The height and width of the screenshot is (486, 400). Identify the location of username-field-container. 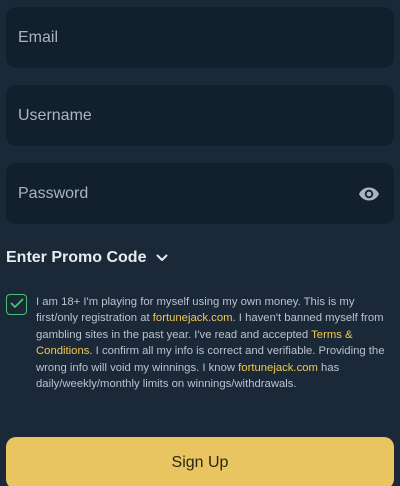
(200, 115).